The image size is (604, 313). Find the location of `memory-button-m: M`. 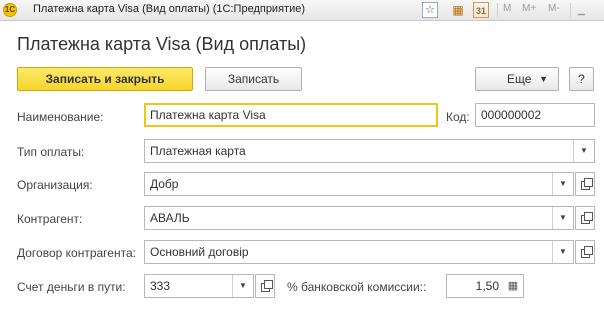

memory-button-m: M is located at coordinates (507, 8).